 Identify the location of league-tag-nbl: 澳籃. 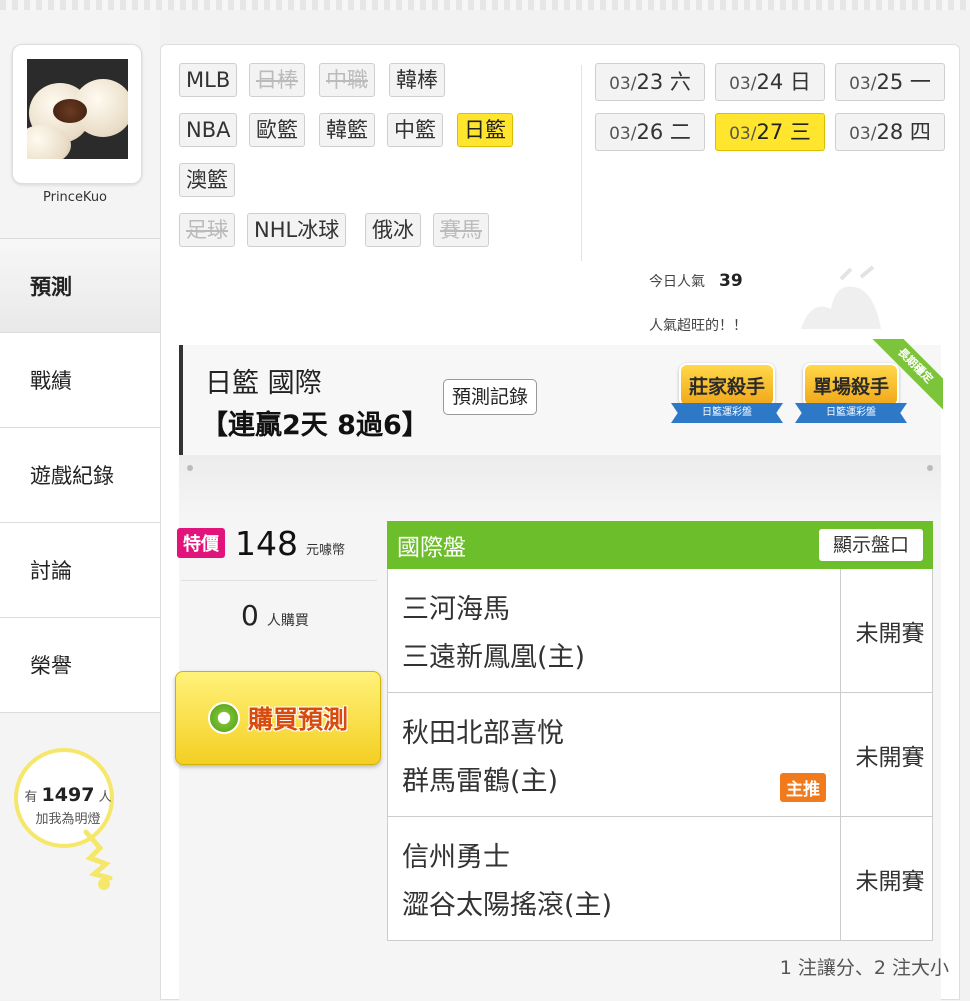
(207, 180).